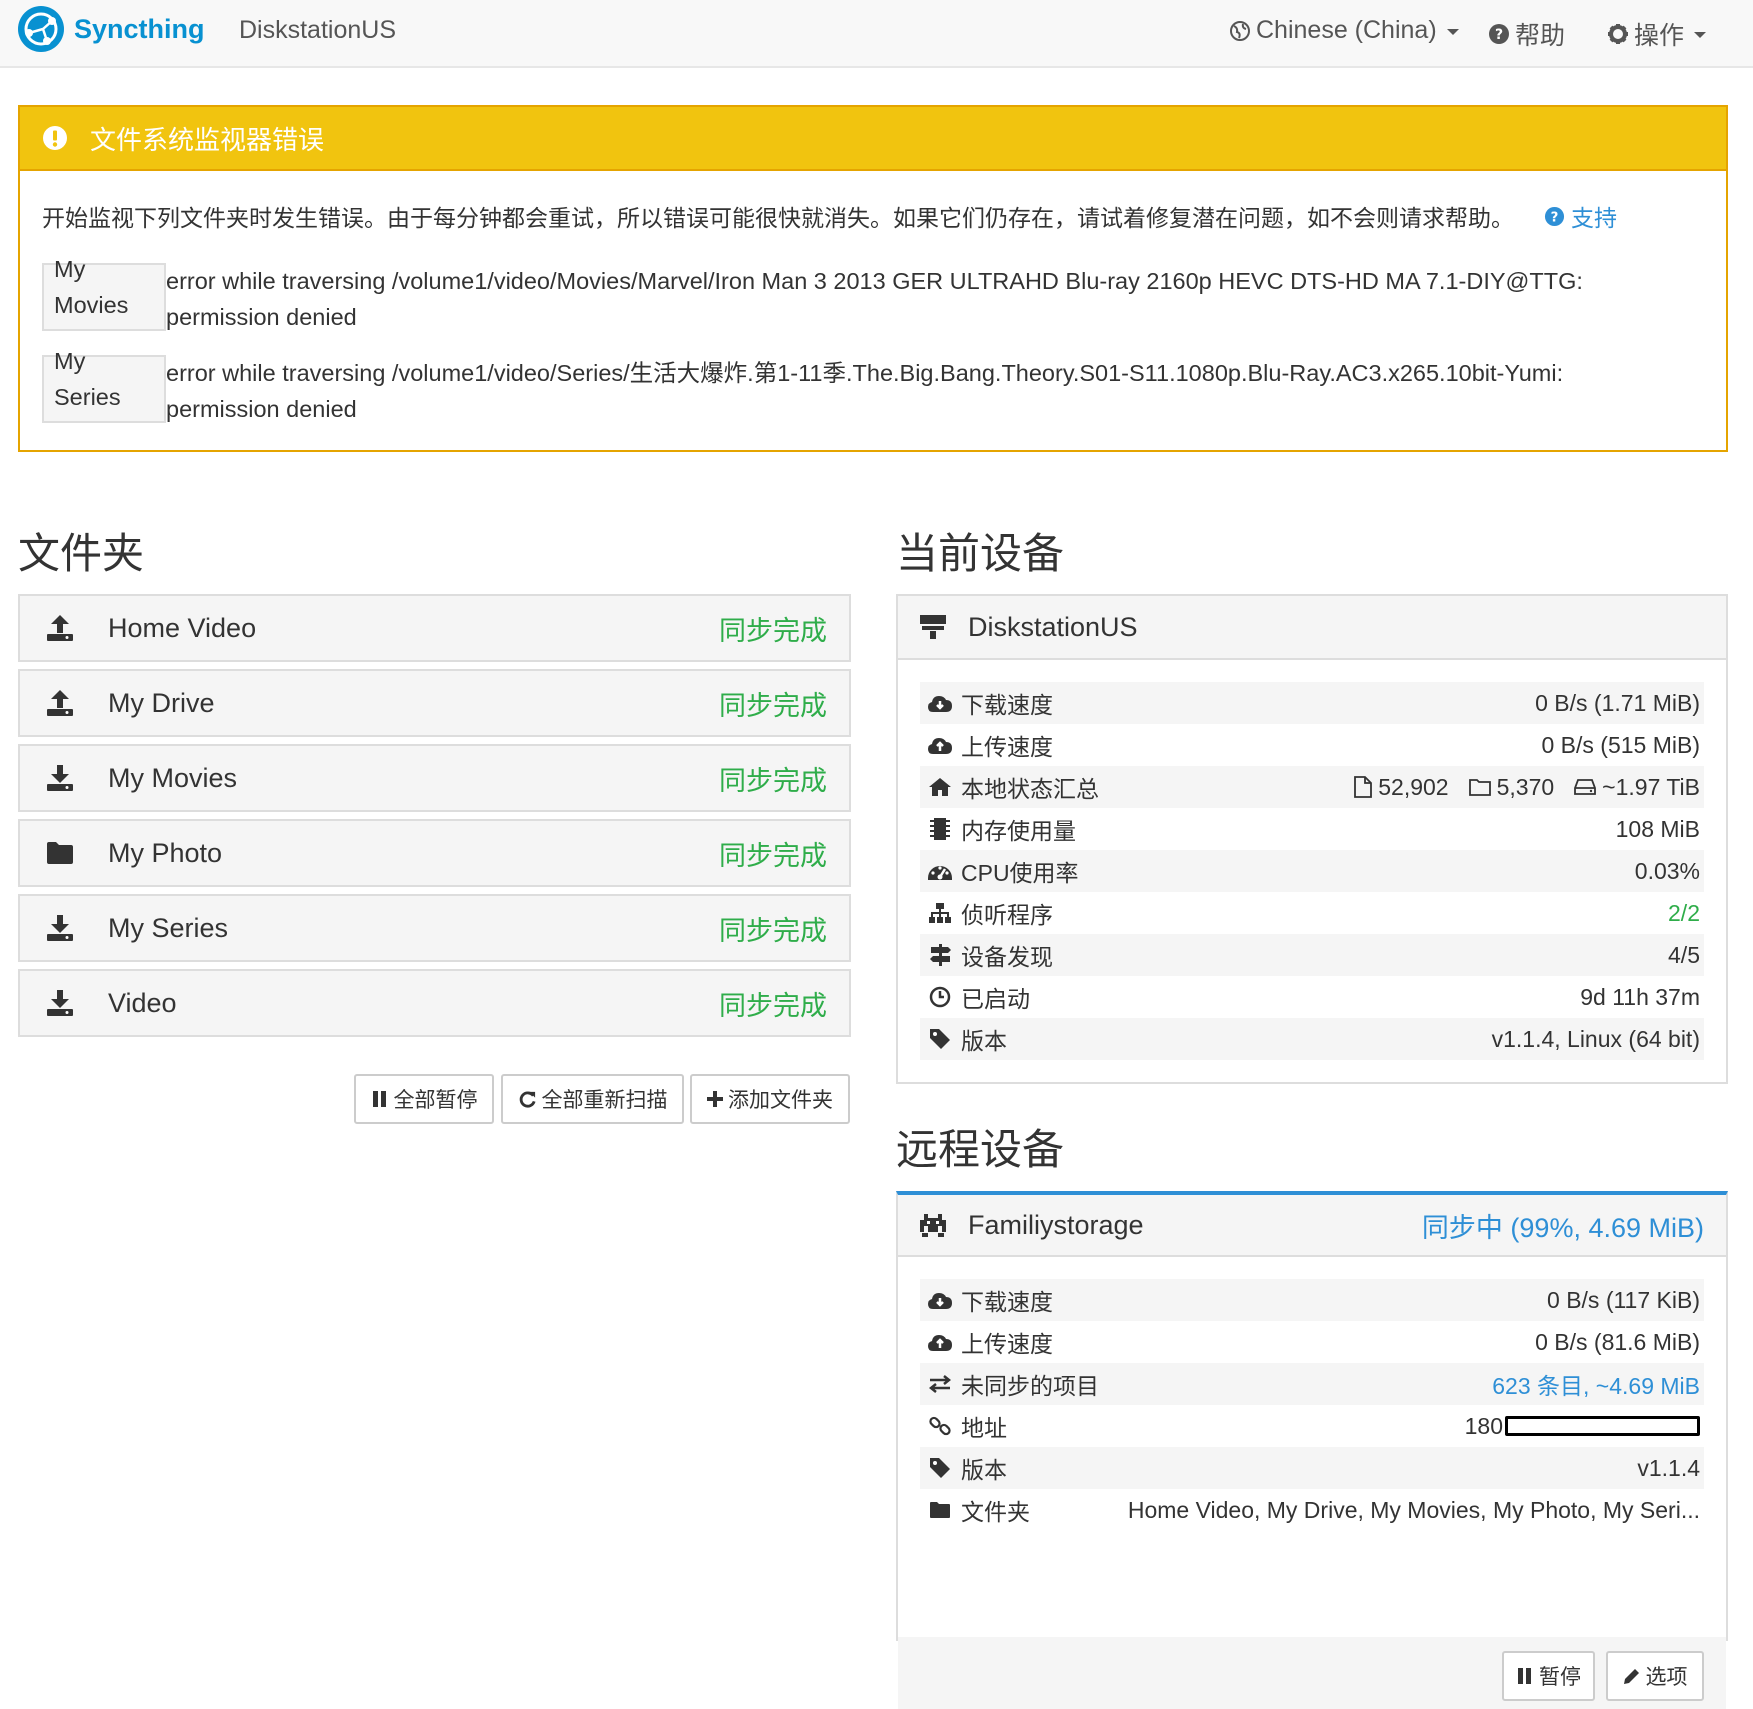 The width and height of the screenshot is (1753, 1709). I want to click on actions-dropdown: 操作, so click(1657, 34).